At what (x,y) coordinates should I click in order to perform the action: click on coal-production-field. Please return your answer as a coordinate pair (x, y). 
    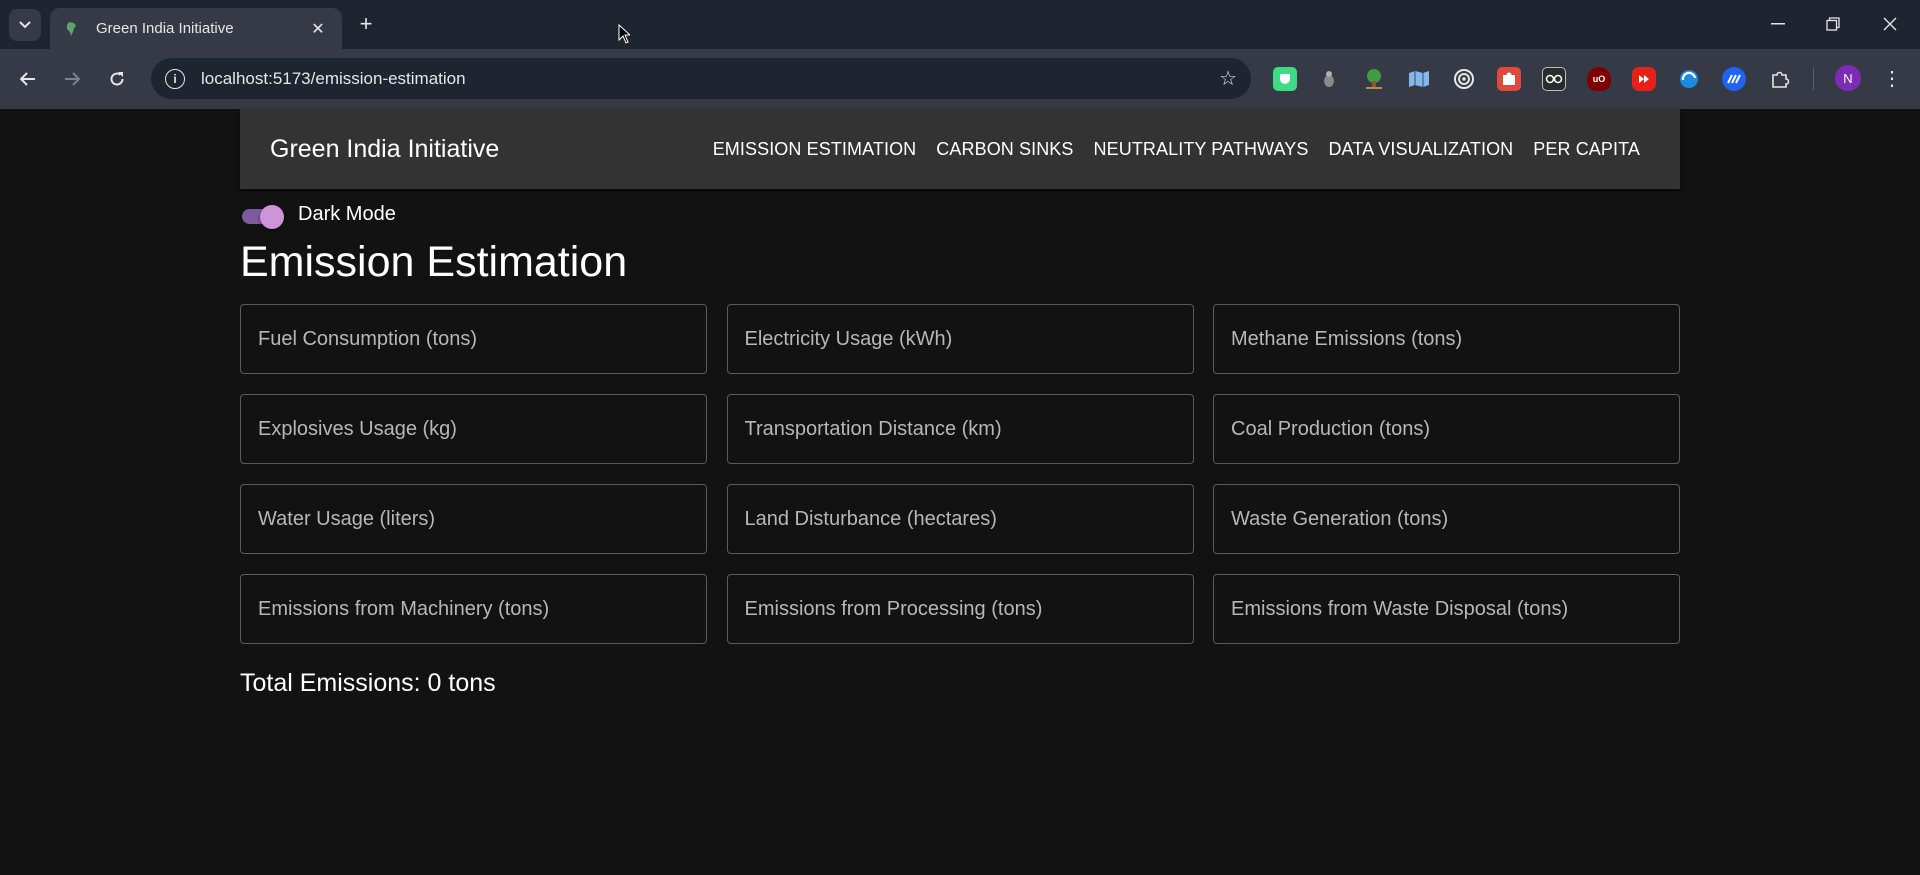
    Looking at the image, I should click on (1446, 429).